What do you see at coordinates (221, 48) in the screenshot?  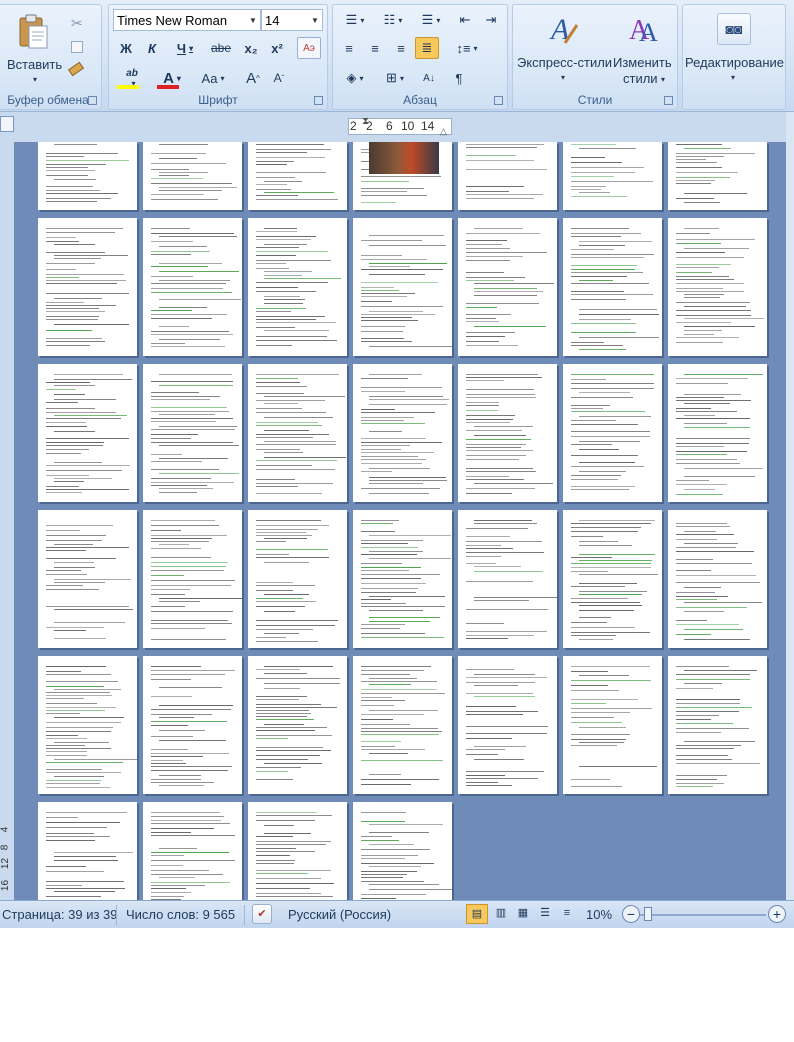 I see `strikethrough-button: abe` at bounding box center [221, 48].